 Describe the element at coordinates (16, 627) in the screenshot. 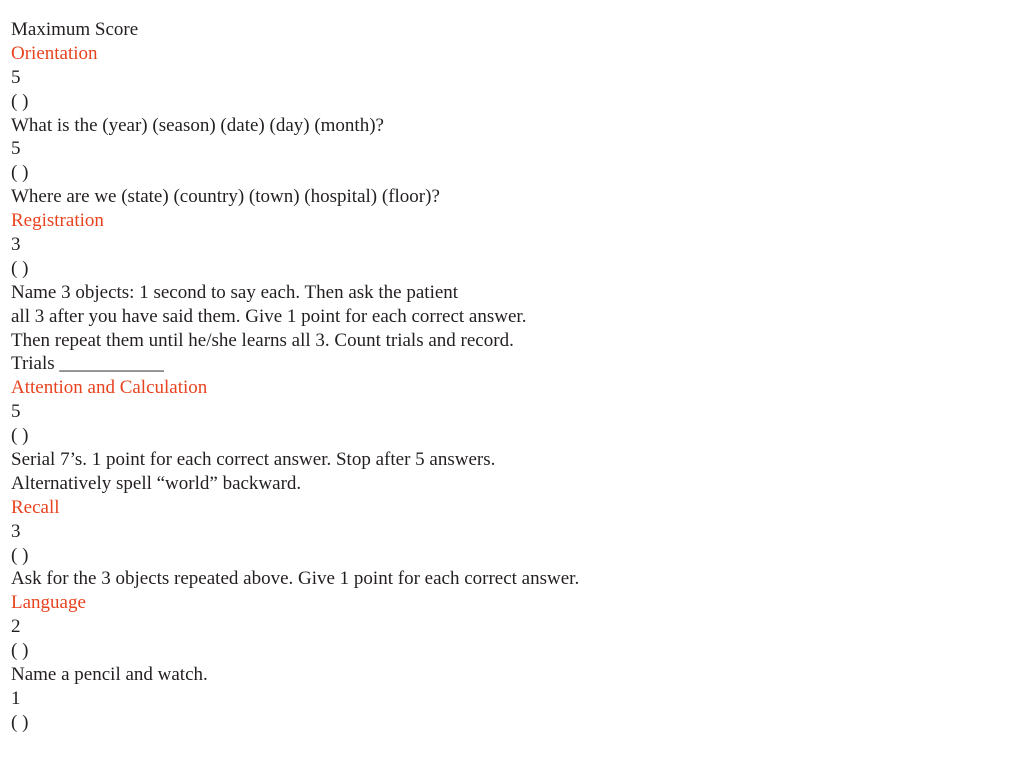

I see `item-max-score: 2` at that location.